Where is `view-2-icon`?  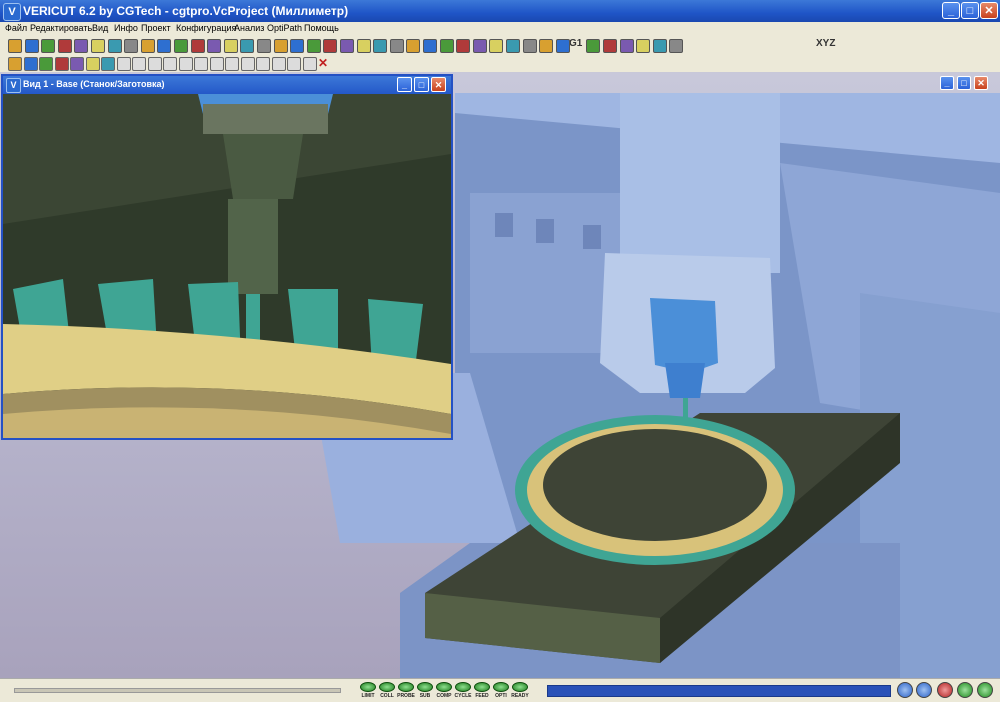
view-2-icon is located at coordinates (139, 64).